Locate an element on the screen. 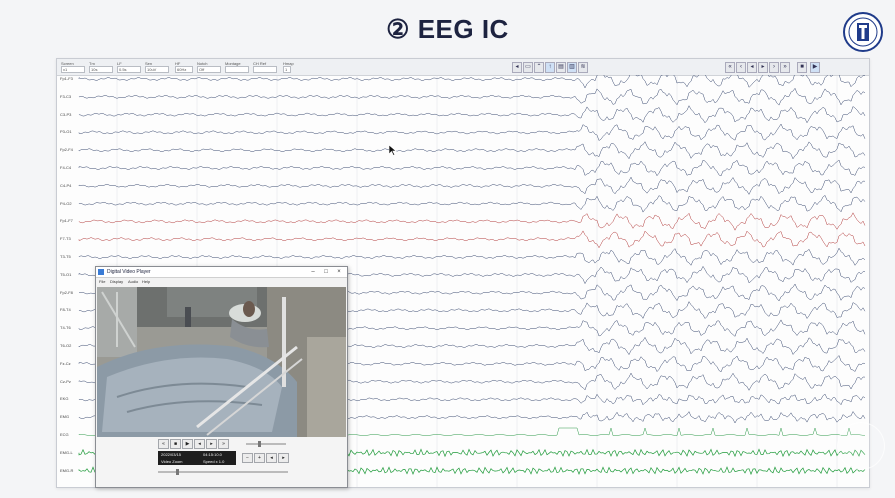  first-page-button: « is located at coordinates (730, 67).